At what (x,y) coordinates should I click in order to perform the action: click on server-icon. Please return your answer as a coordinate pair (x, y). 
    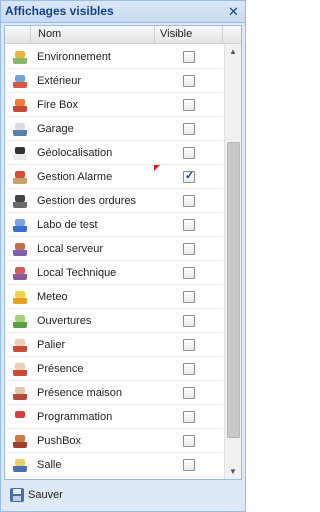
    Looking at the image, I should click on (20, 249).